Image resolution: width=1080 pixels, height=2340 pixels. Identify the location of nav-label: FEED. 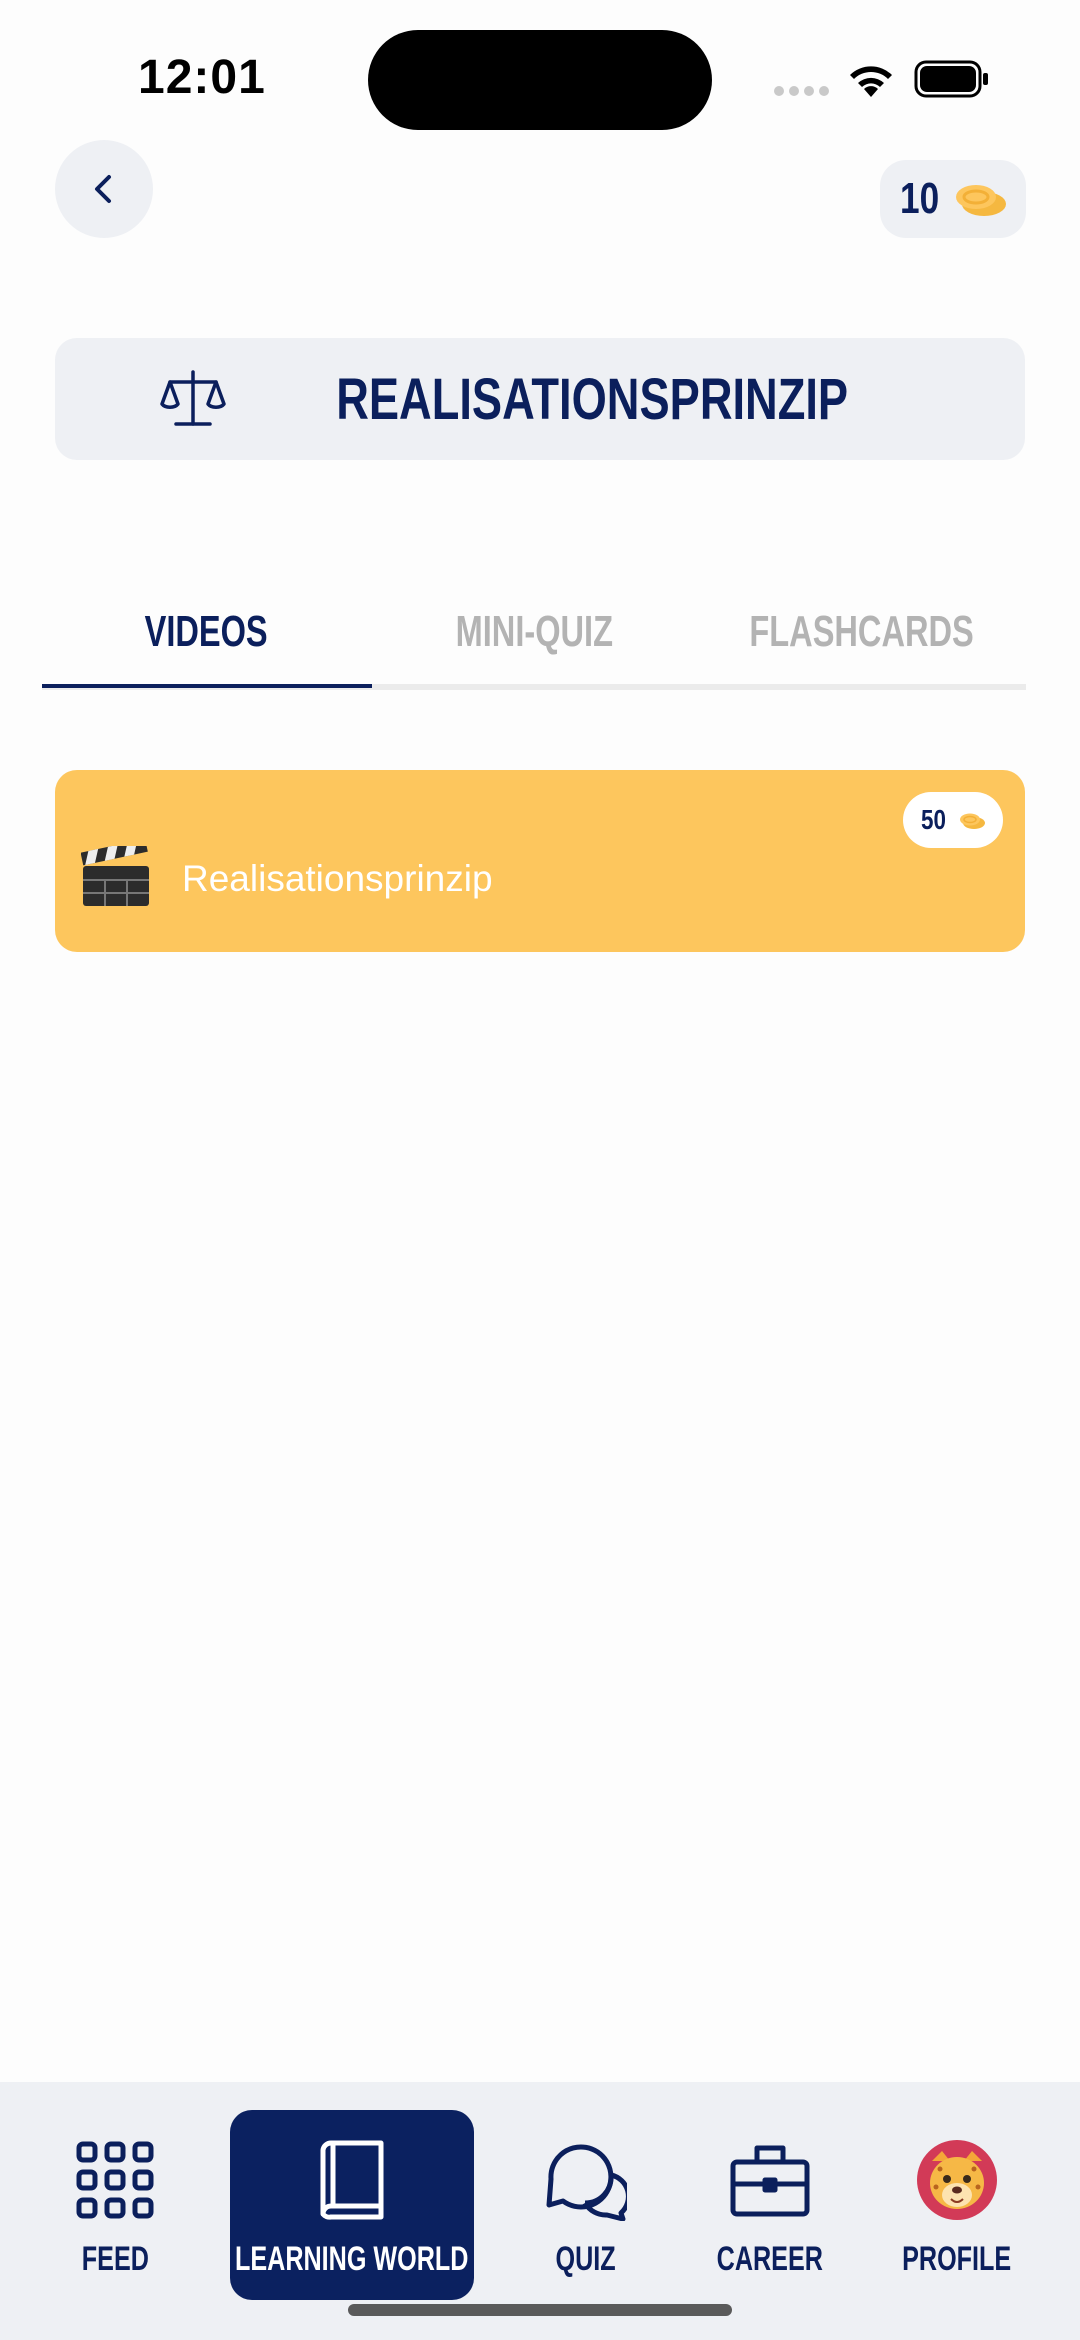
(115, 2259).